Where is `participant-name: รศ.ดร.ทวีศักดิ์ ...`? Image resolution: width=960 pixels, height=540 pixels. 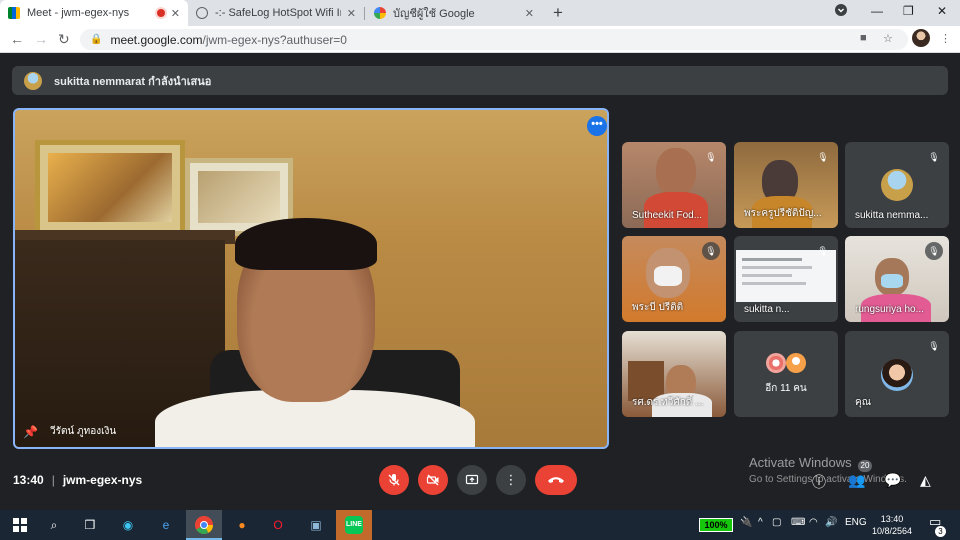 participant-name: รศ.ดร.ทวีศักดิ์ ... is located at coordinates (668, 402).